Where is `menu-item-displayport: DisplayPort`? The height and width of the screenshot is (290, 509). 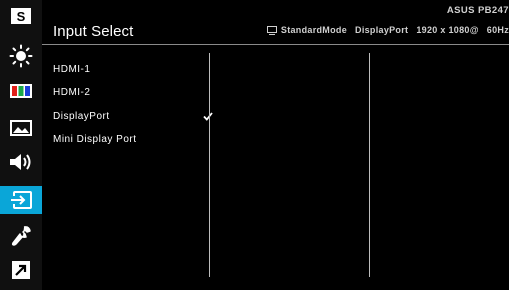
menu-item-displayport: DisplayPort is located at coordinates (133, 116).